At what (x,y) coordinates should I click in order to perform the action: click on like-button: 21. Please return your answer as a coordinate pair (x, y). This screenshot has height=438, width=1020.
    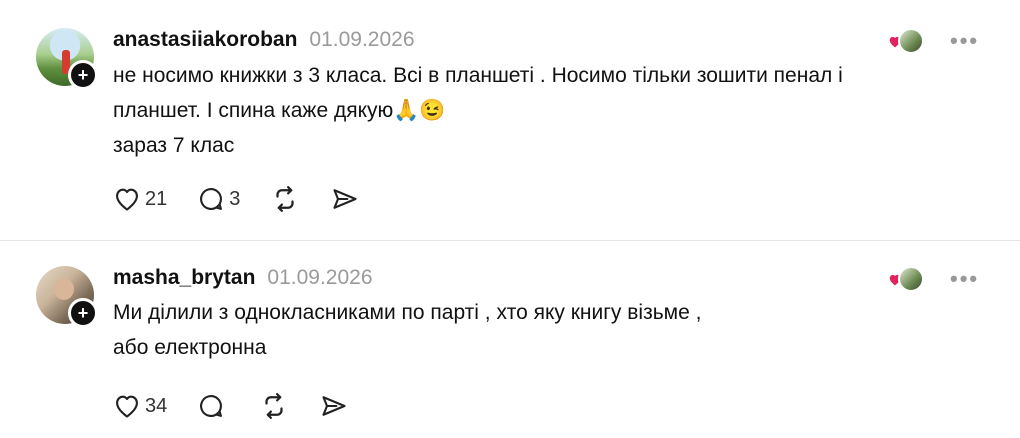
    Looking at the image, I should click on (140, 199).